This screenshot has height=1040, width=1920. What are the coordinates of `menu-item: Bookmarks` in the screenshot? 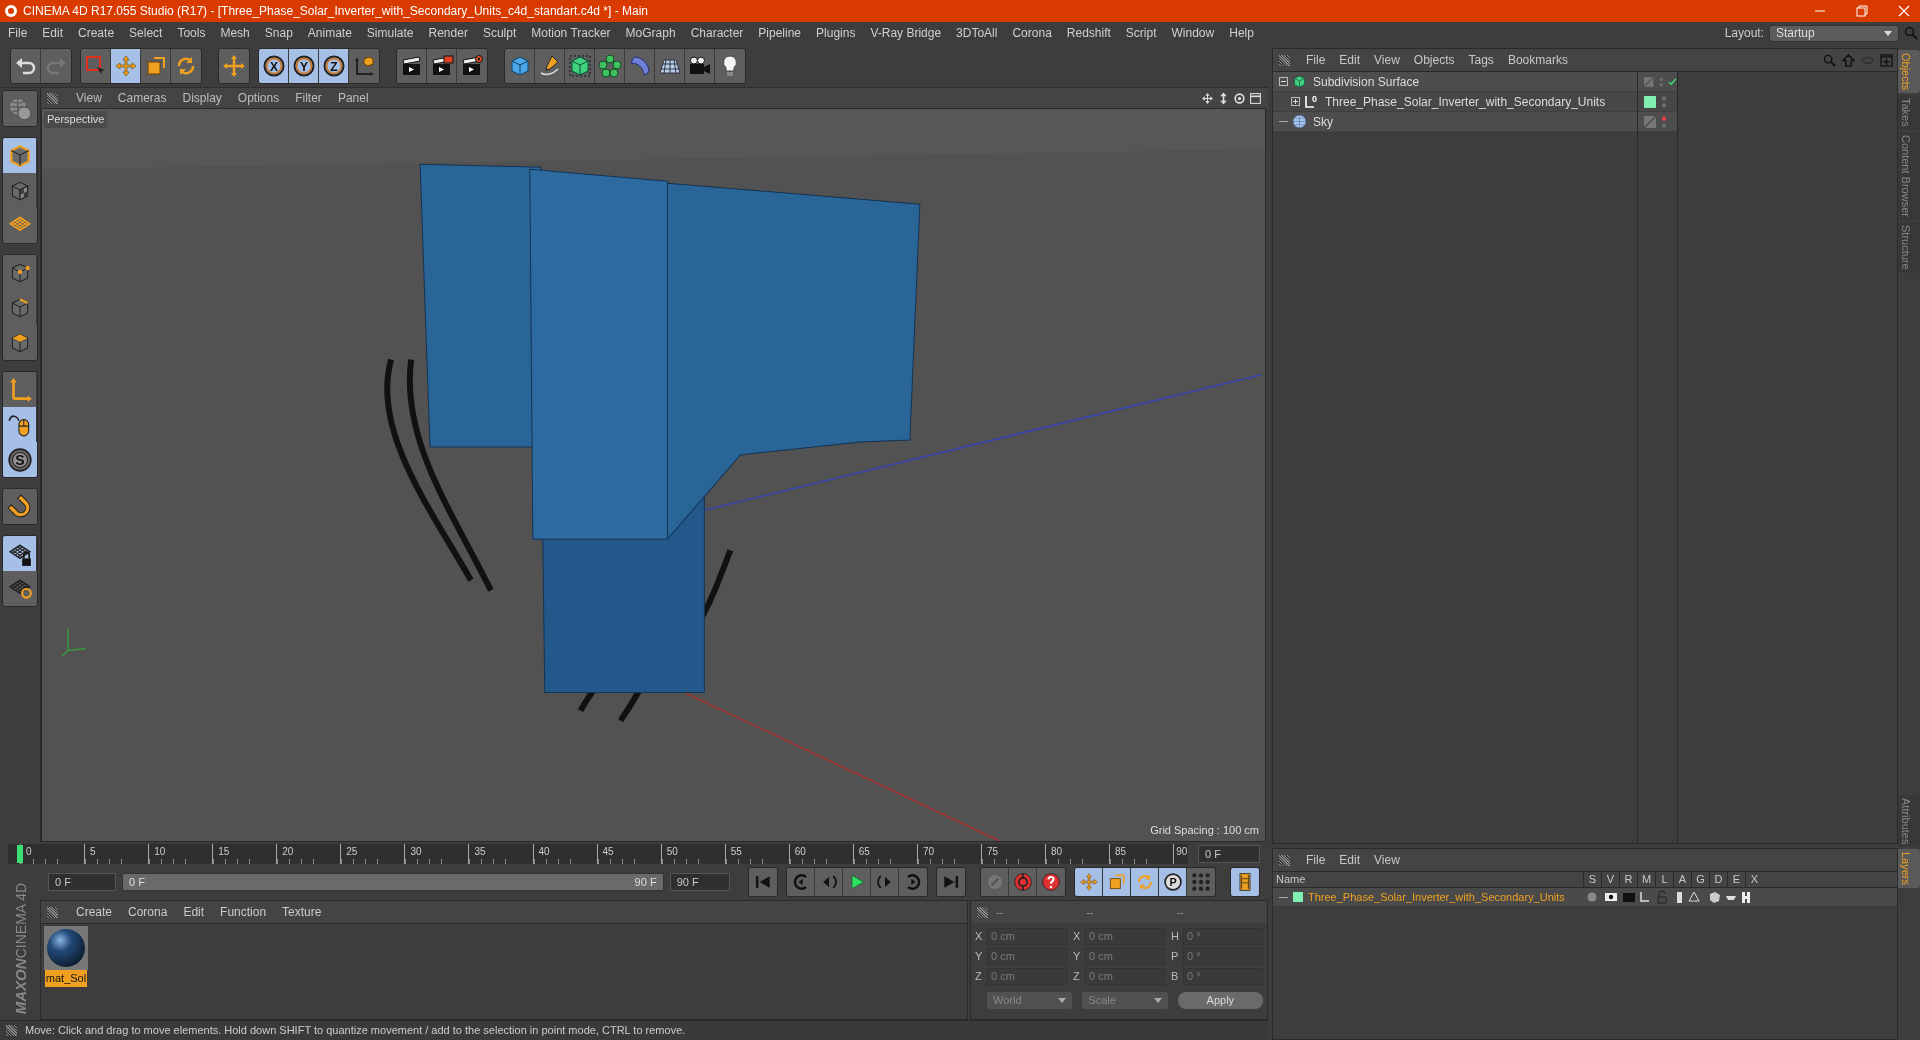 It's located at (1537, 60).